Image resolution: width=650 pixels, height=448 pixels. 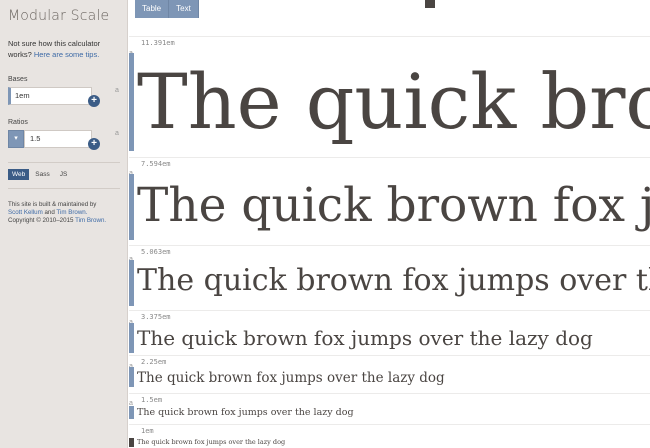 What do you see at coordinates (42, 220) in the screenshot?
I see `copyright-text: Copyright © 2010–2015` at bounding box center [42, 220].